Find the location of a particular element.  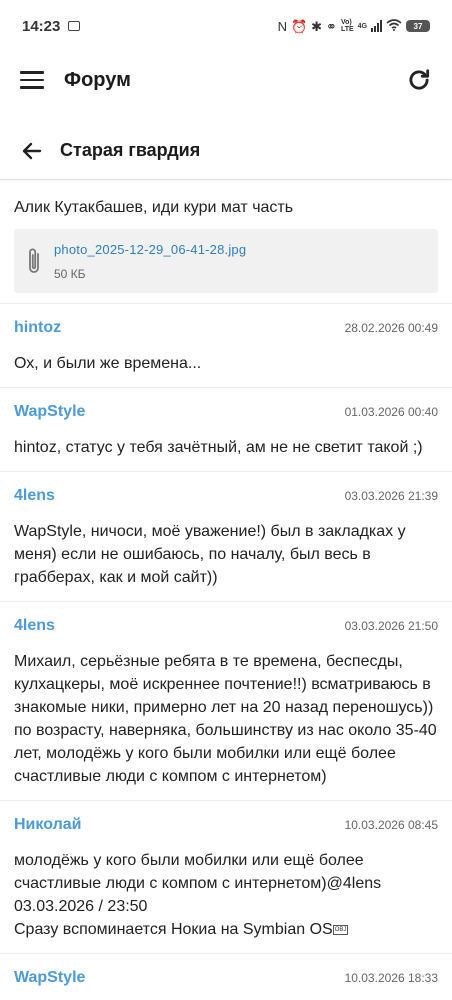

paperclip-icon is located at coordinates (34, 260).